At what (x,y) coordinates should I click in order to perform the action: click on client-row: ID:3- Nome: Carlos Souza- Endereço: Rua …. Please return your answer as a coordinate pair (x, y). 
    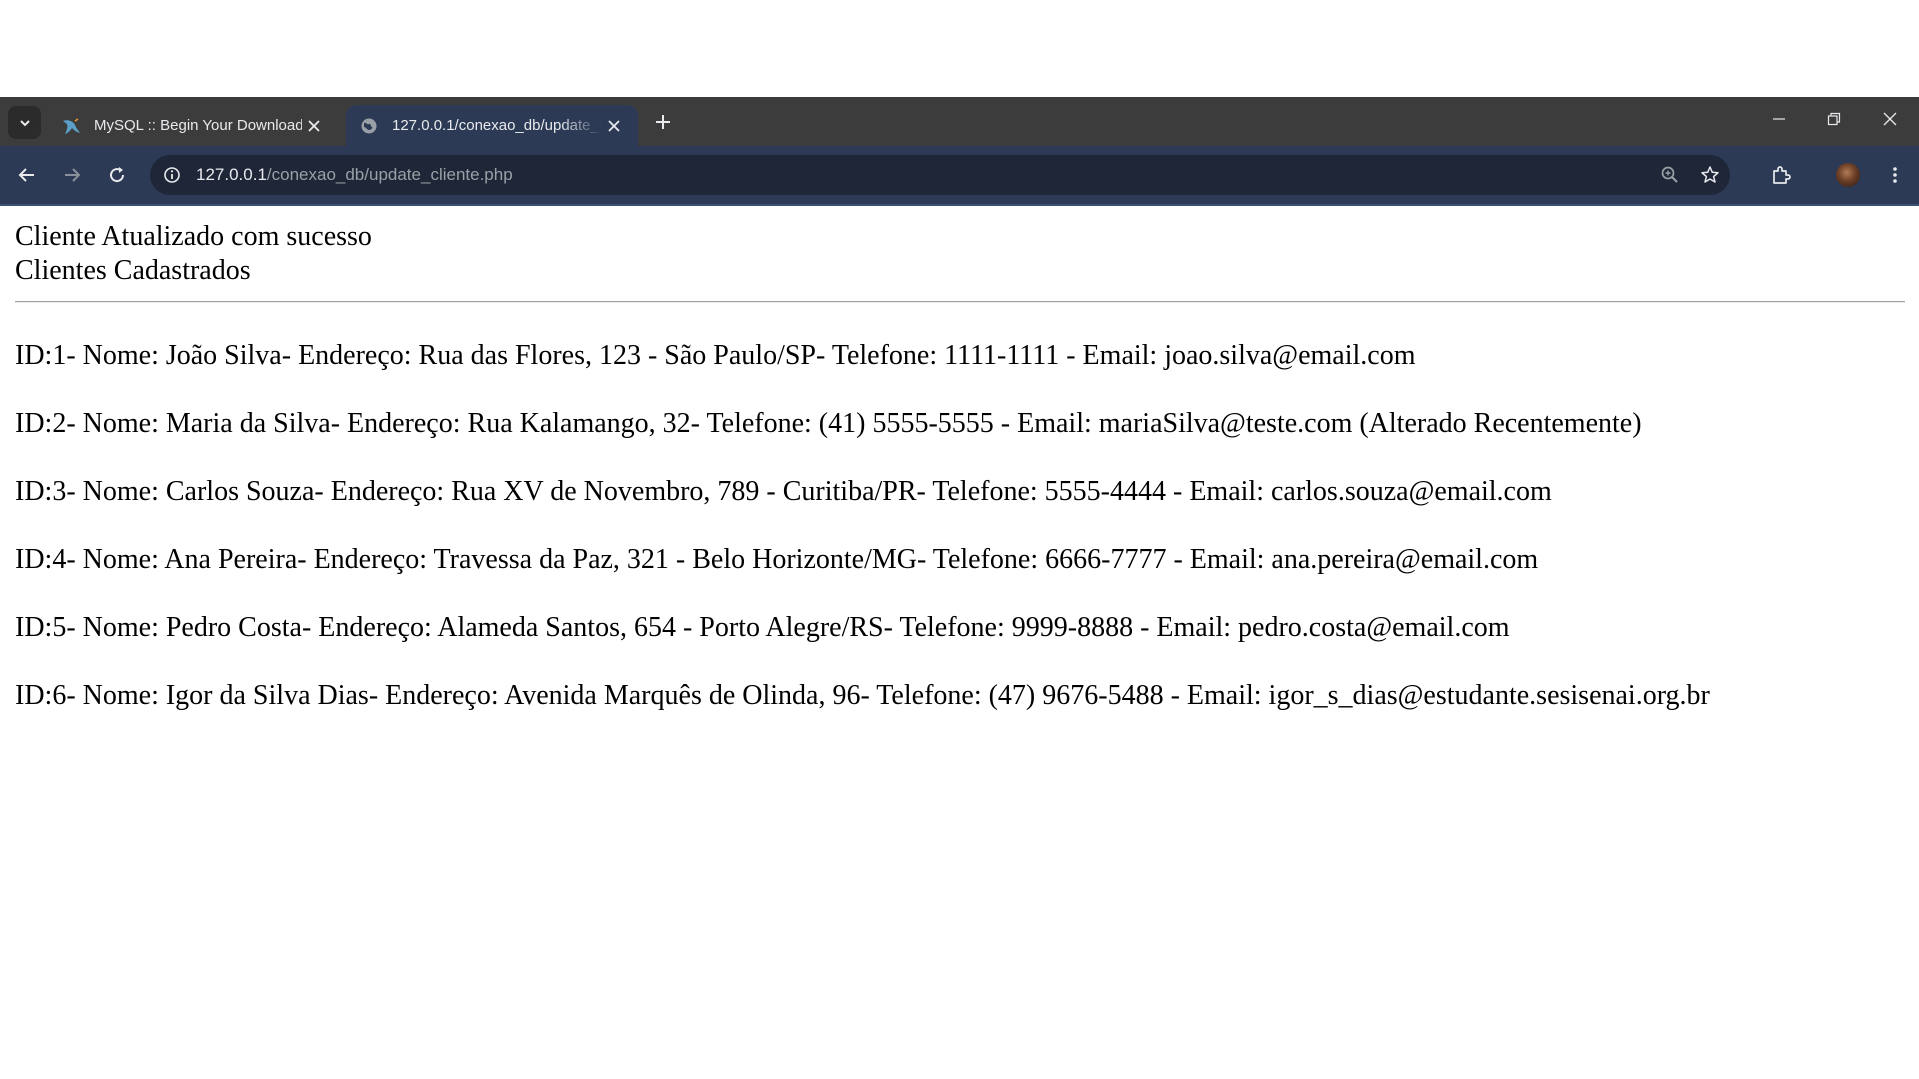
    Looking at the image, I should click on (783, 491).